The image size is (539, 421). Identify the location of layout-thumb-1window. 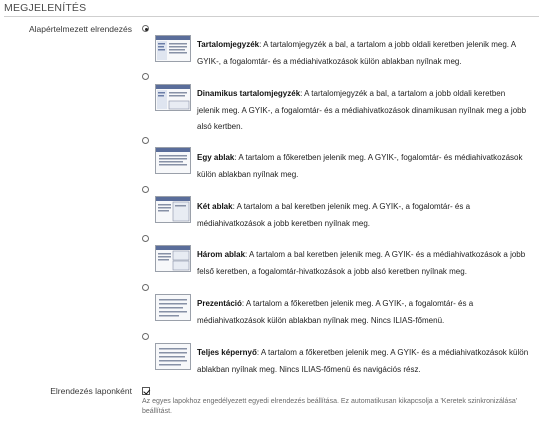
(173, 160).